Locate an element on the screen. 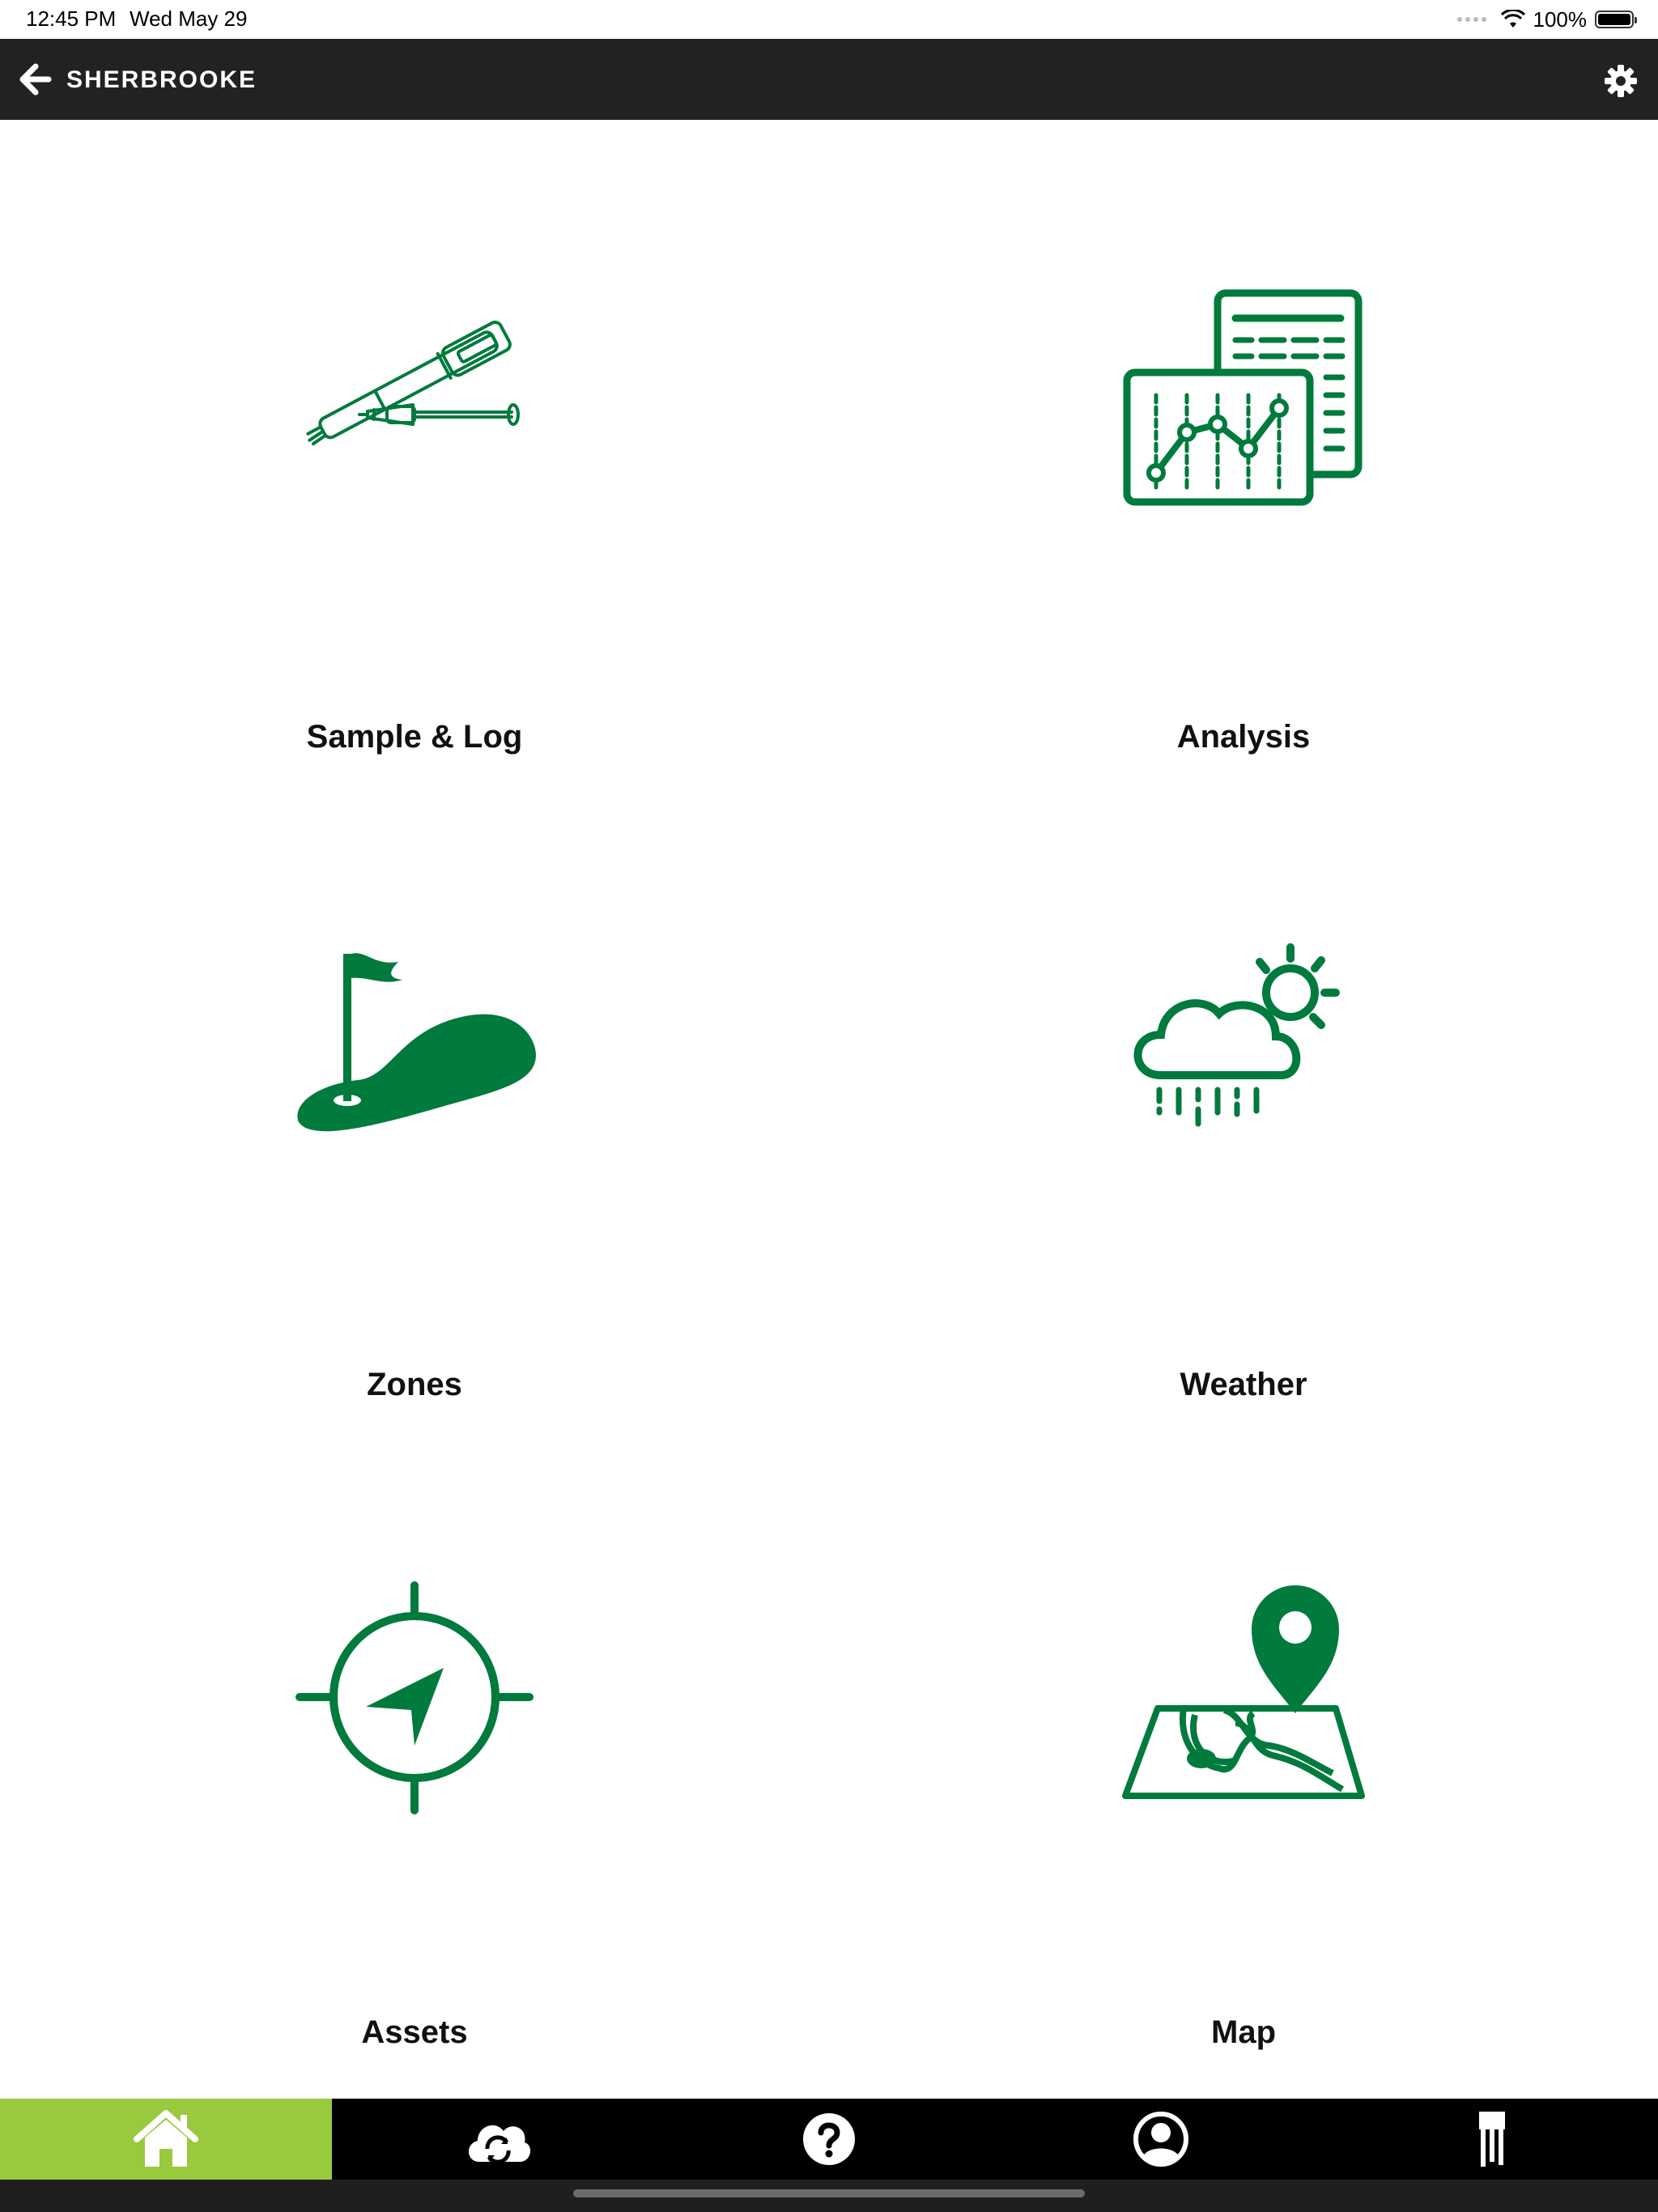  tile-map: Map is located at coordinates (1243, 1739).